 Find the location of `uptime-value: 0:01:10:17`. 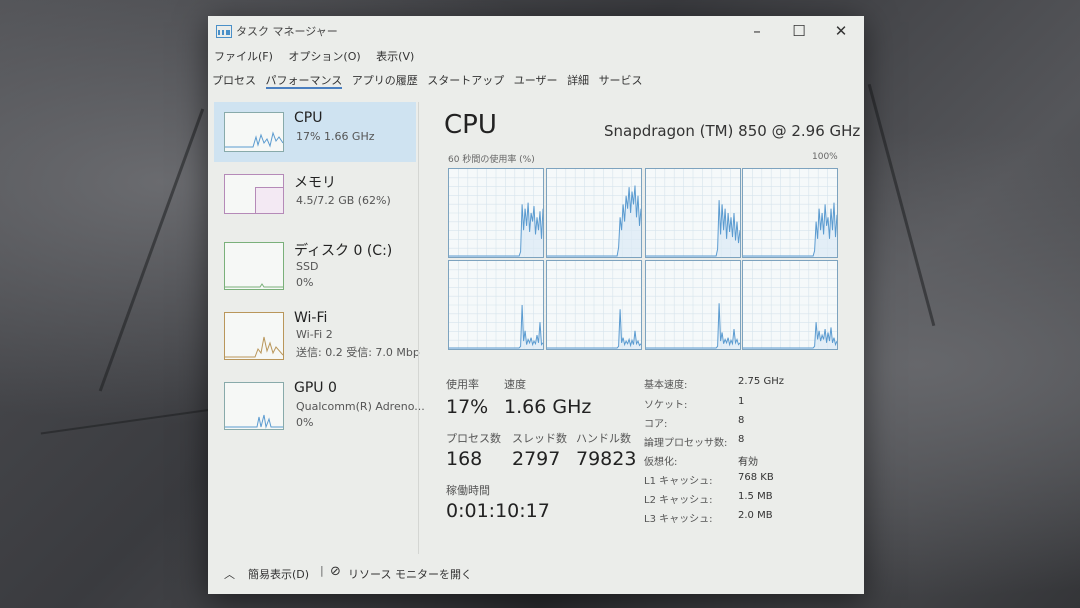

uptime-value: 0:01:10:17 is located at coordinates (498, 511).